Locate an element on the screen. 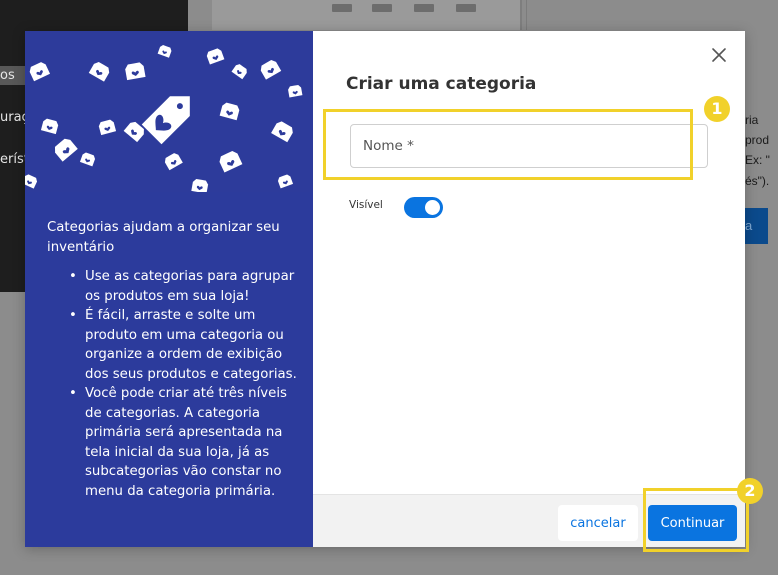 Image resolution: width=778 pixels, height=575 pixels. hero-illustration is located at coordinates (169, 111).